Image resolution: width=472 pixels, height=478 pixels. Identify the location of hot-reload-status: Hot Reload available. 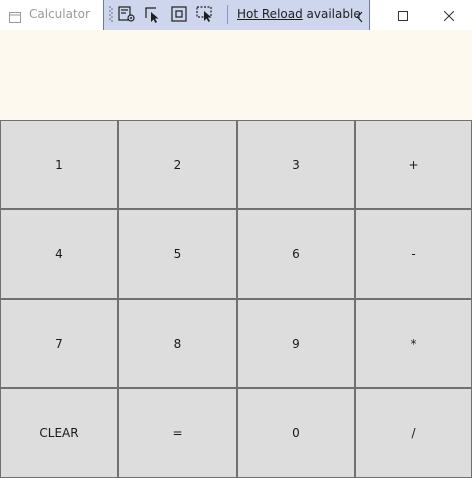
(299, 14).